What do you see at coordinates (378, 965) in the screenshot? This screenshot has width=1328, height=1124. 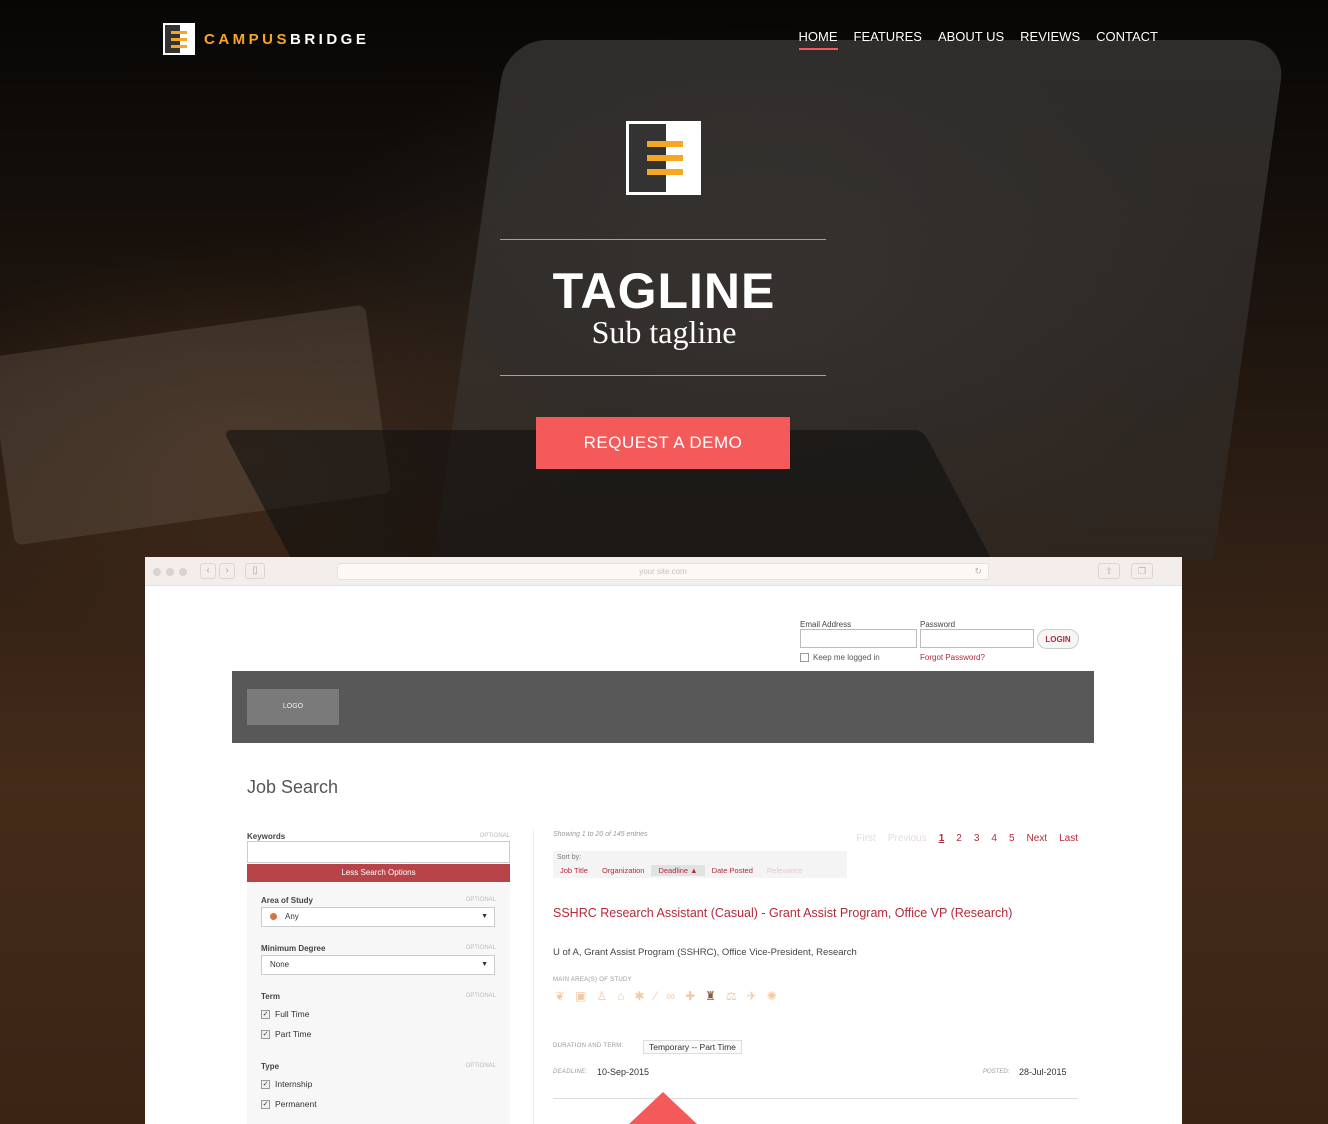 I see `minimum-degree-select: None ▼` at bounding box center [378, 965].